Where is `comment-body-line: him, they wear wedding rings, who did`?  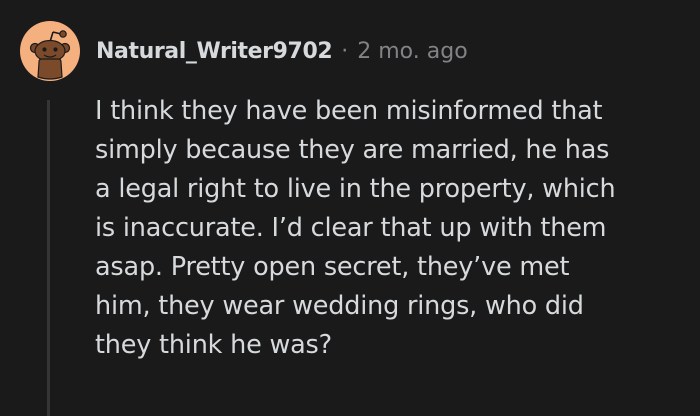
comment-body-line: him, they wear wedding rings, who did is located at coordinates (339, 306).